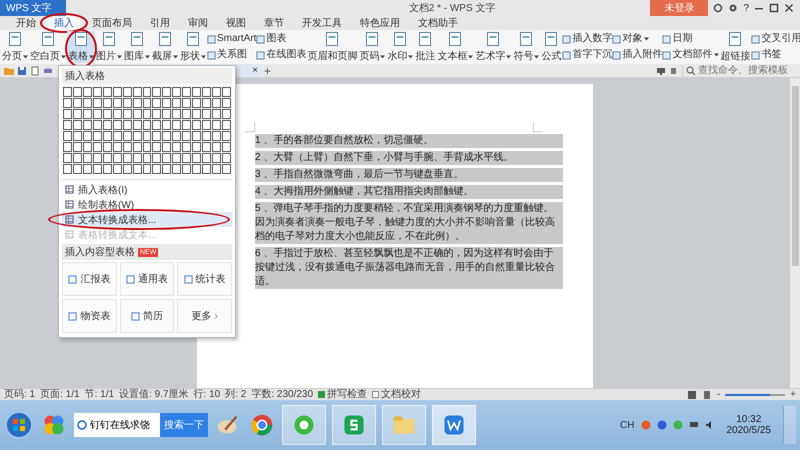 The image size is (800, 450). I want to click on spell-check-toggle: 拼写检查, so click(343, 394).